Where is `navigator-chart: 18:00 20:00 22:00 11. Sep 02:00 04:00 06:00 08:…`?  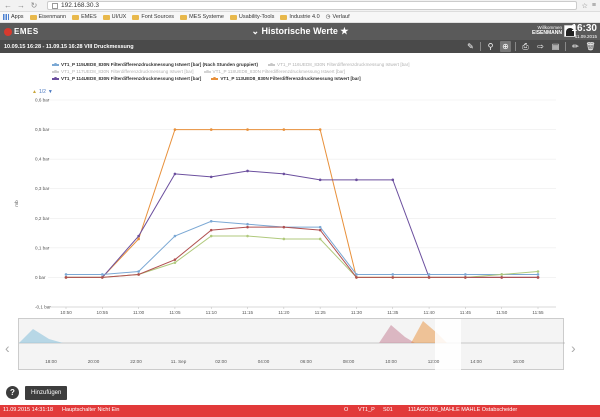
navigator-chart: 18:00 20:00 22:00 11. Sep 02:00 04:00 06:00 08:… is located at coordinates (292, 345).